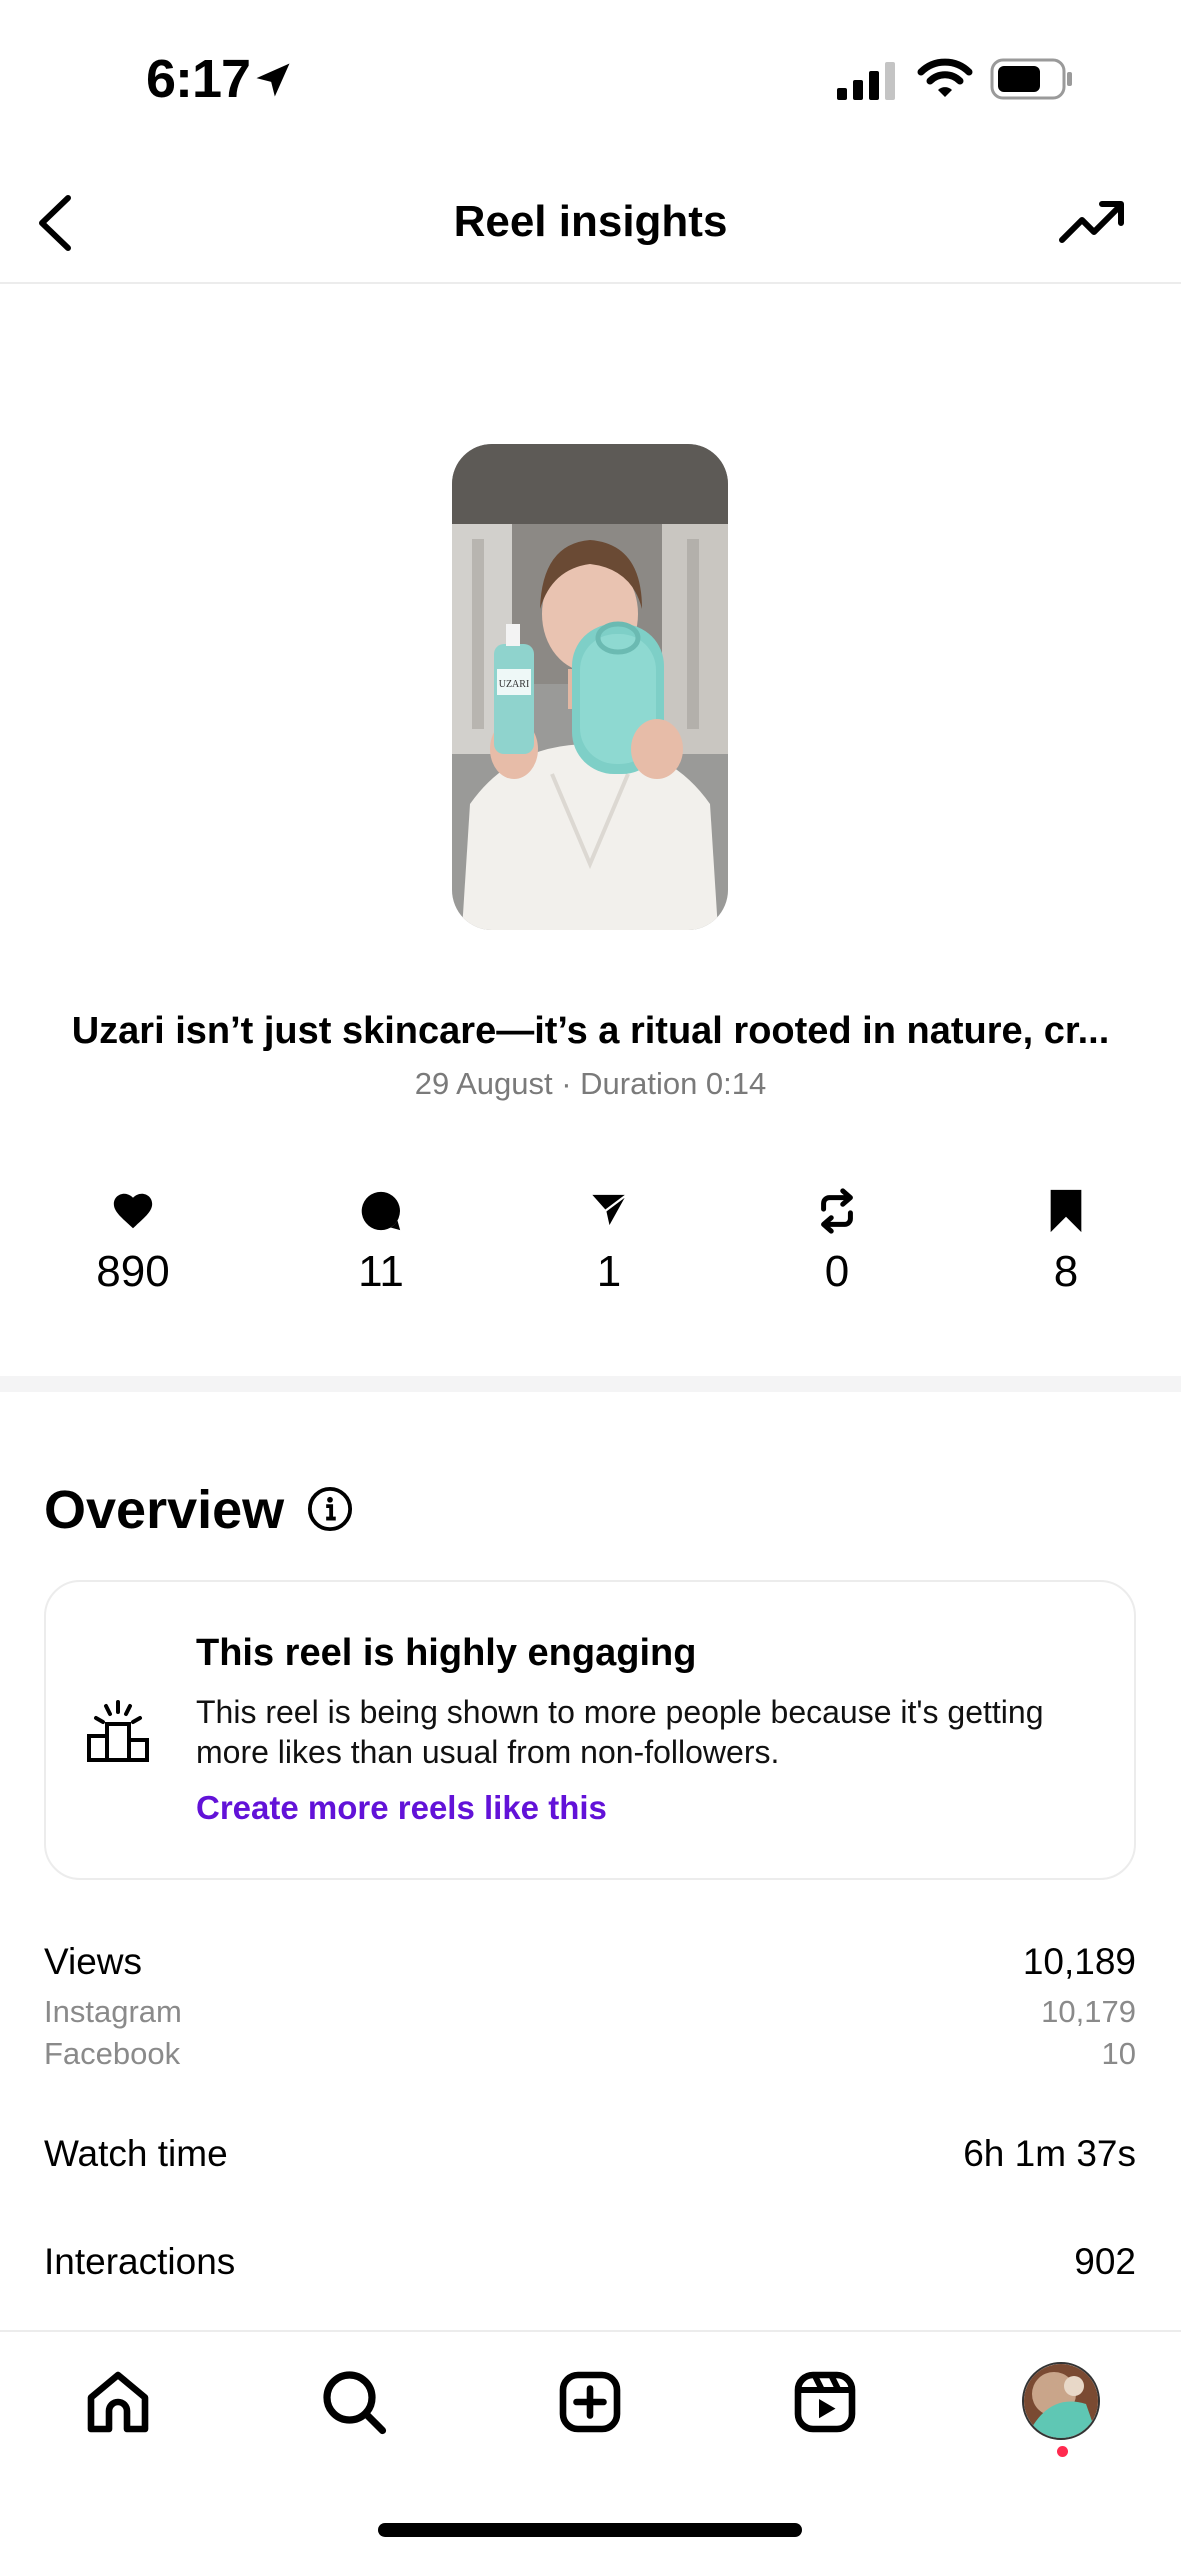 Image resolution: width=1181 pixels, height=2562 pixels. What do you see at coordinates (112, 2053) in the screenshot?
I see `facebook-label: Facebook` at bounding box center [112, 2053].